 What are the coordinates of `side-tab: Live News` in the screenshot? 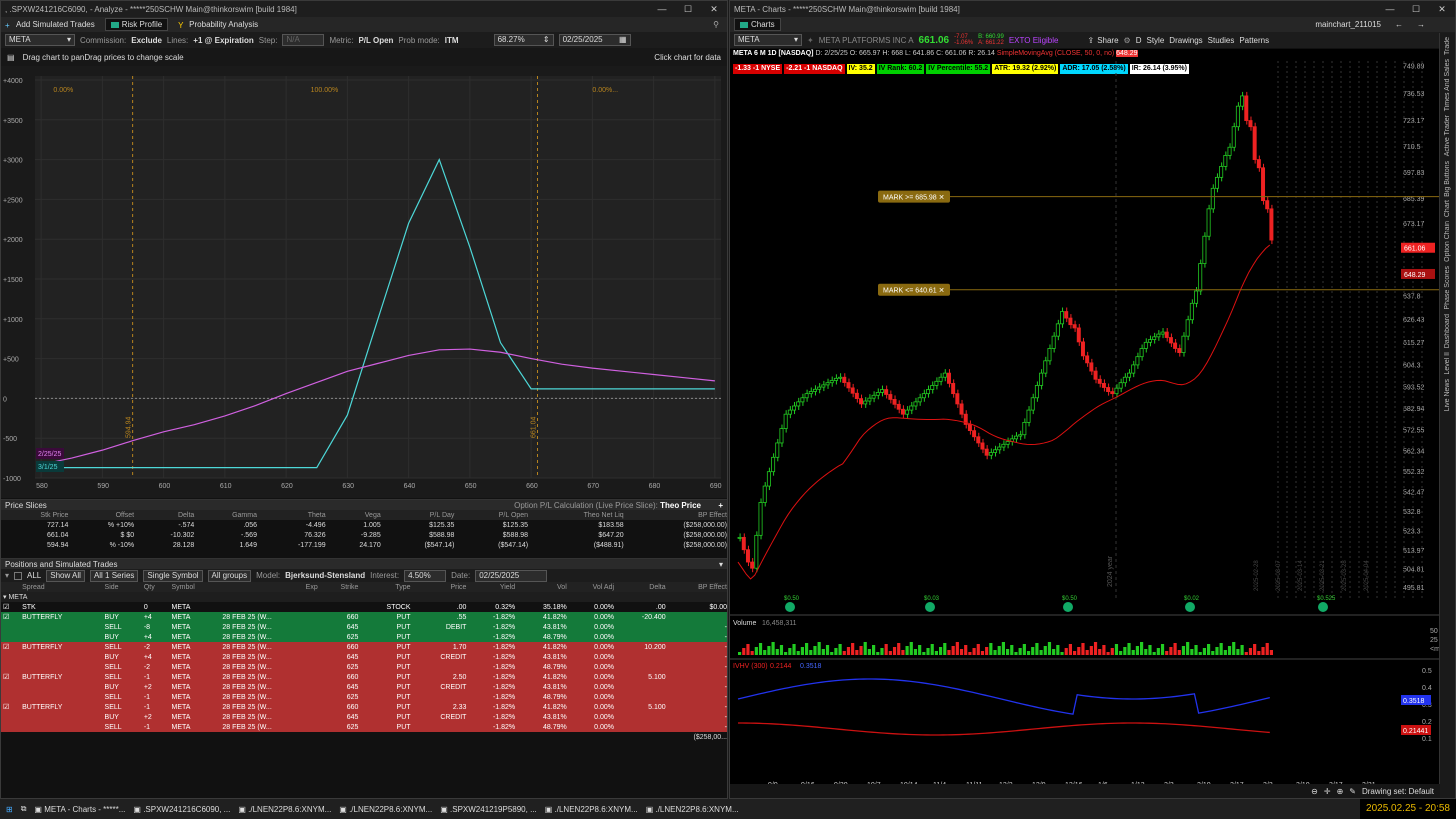 It's located at (1447, 395).